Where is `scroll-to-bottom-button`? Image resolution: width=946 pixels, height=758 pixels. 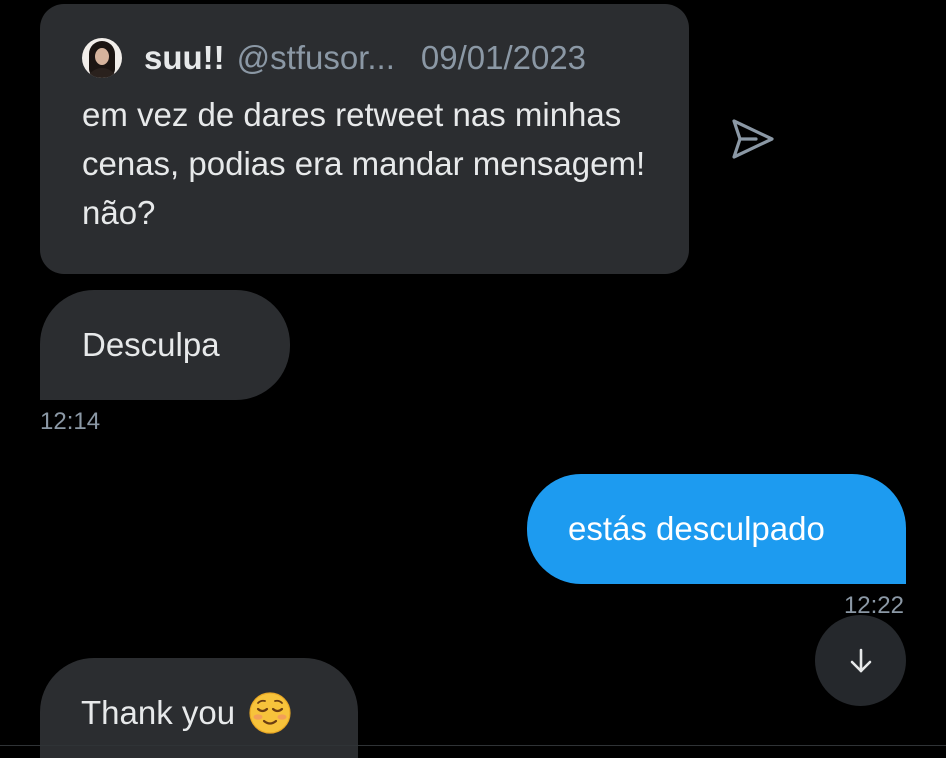 scroll-to-bottom-button is located at coordinates (860, 660).